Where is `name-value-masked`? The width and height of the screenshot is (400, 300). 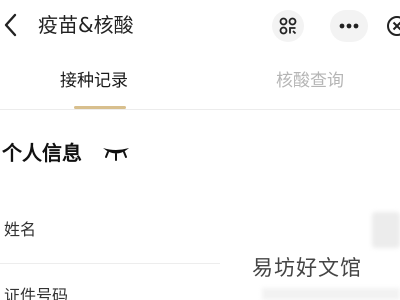
name-value-masked is located at coordinates (386, 230).